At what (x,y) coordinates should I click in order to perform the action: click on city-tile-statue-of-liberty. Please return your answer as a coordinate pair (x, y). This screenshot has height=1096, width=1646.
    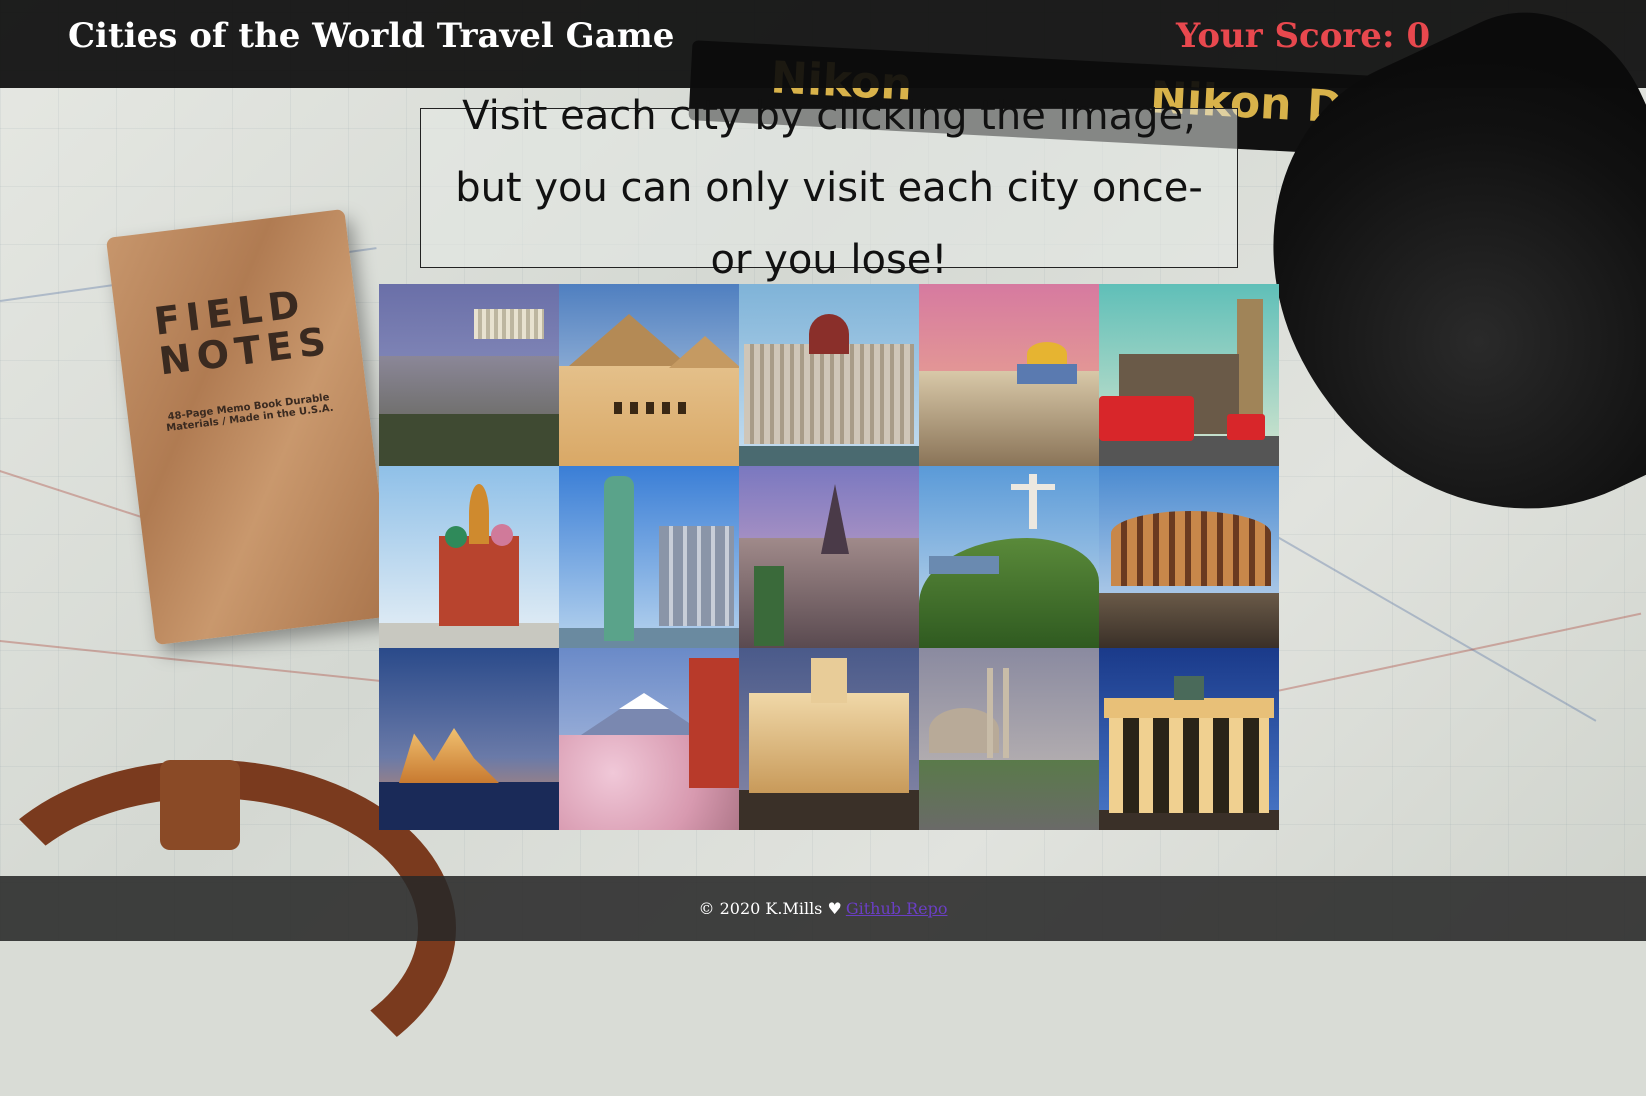
    Looking at the image, I should click on (649, 557).